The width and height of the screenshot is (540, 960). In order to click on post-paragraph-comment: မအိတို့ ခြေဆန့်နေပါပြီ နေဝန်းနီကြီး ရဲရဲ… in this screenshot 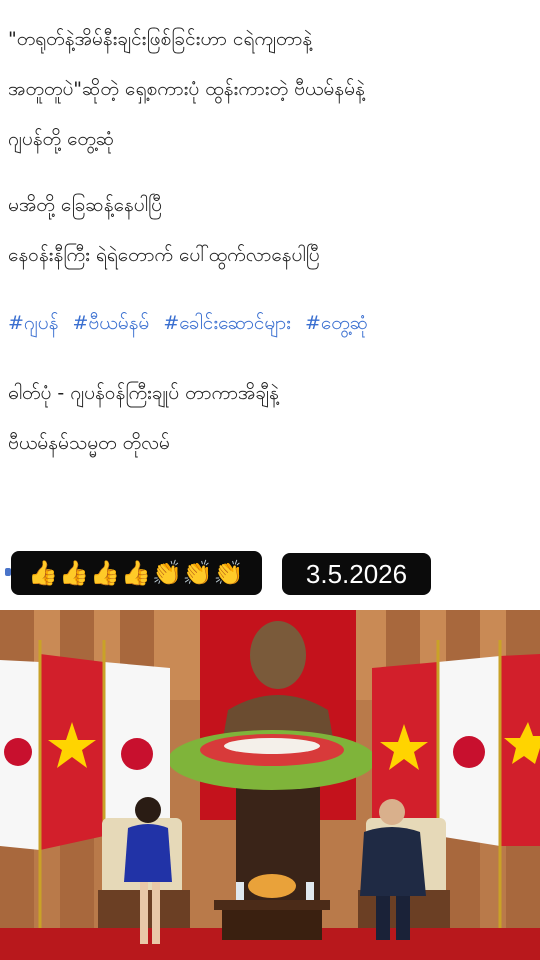, I will do `click(270, 230)`.